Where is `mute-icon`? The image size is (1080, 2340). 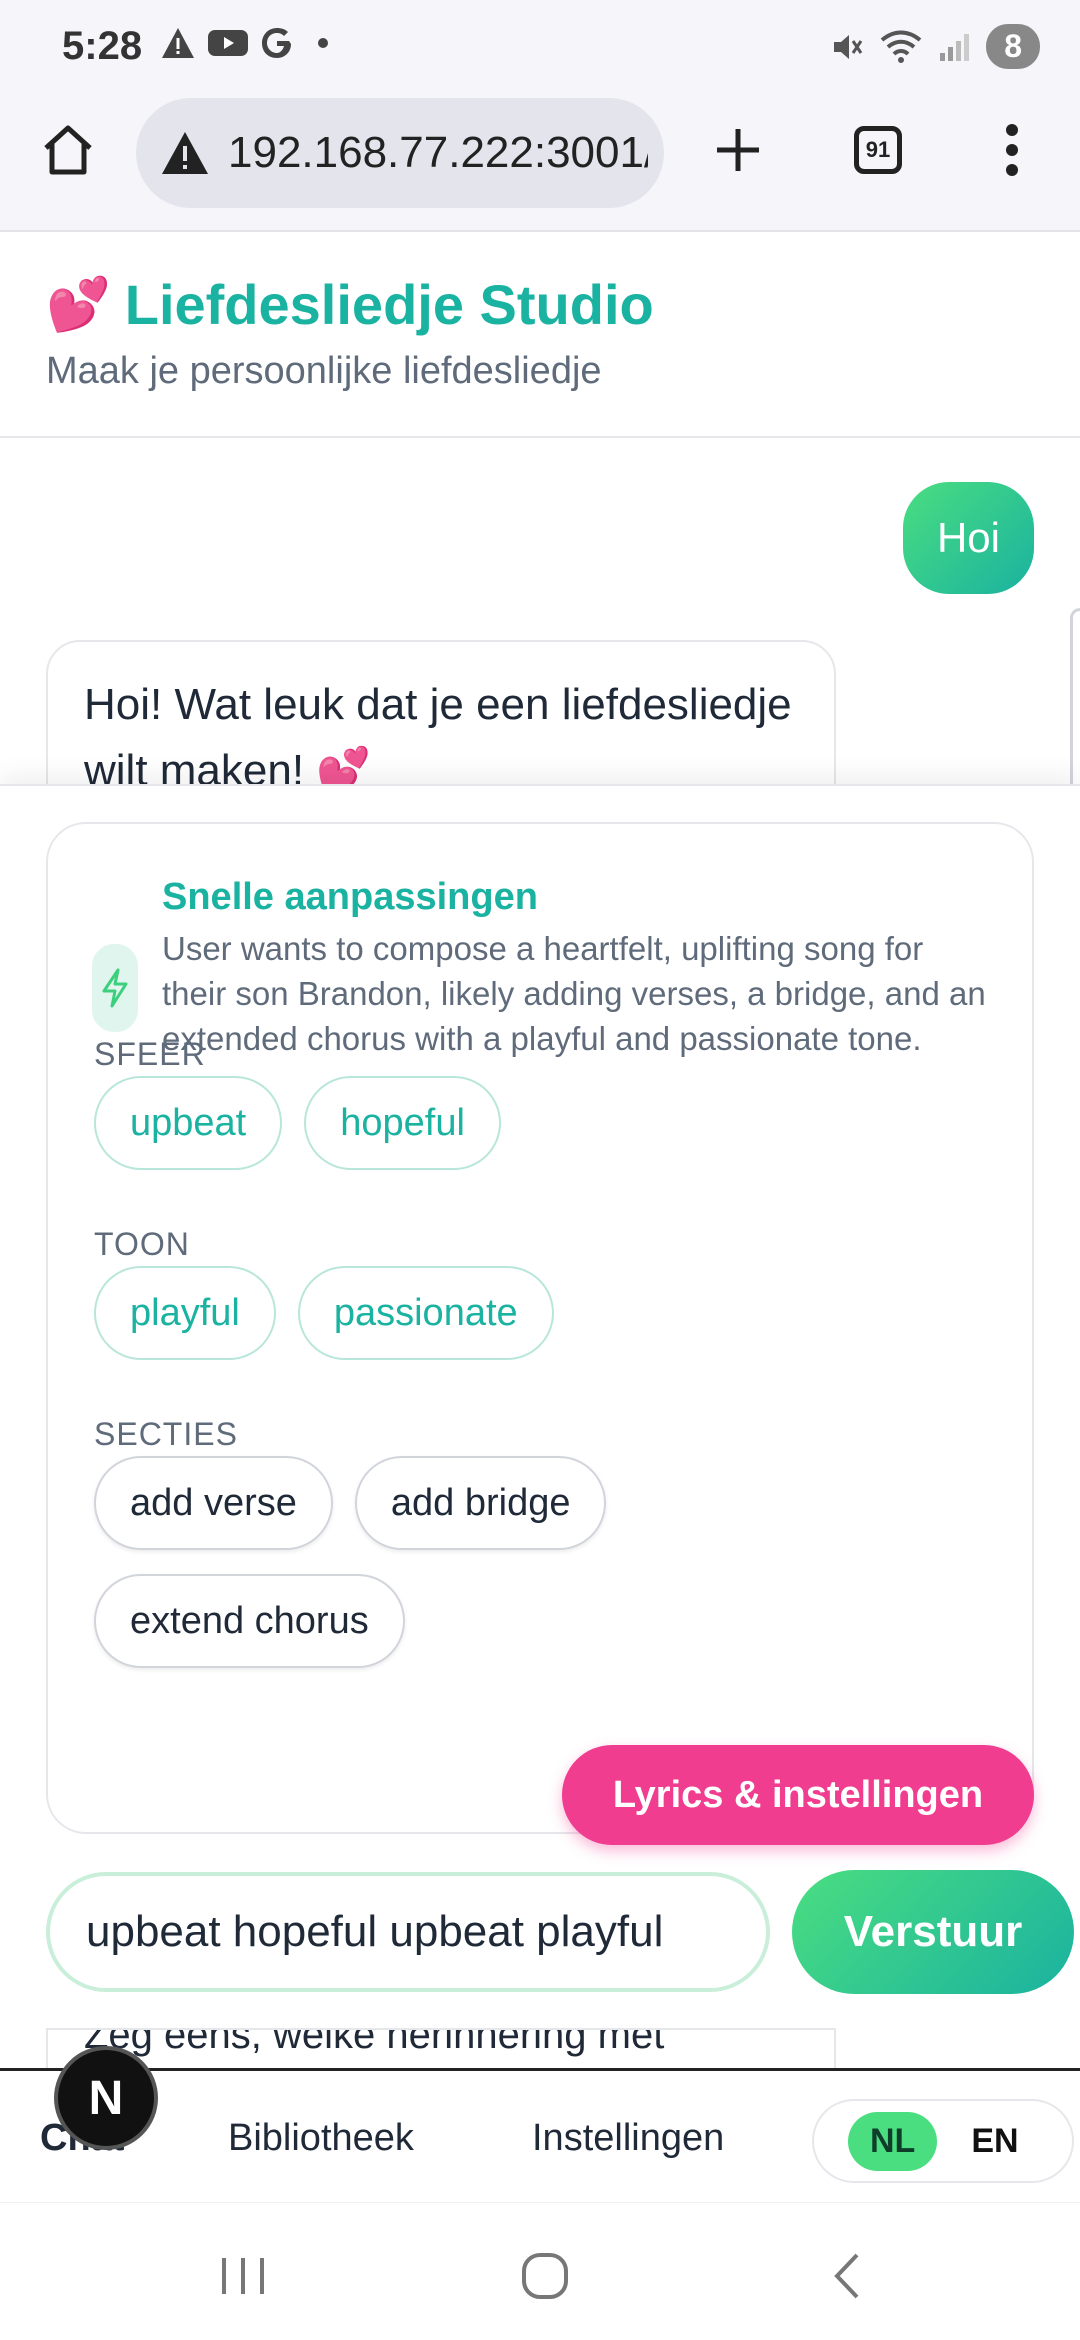
mute-icon is located at coordinates (848, 46).